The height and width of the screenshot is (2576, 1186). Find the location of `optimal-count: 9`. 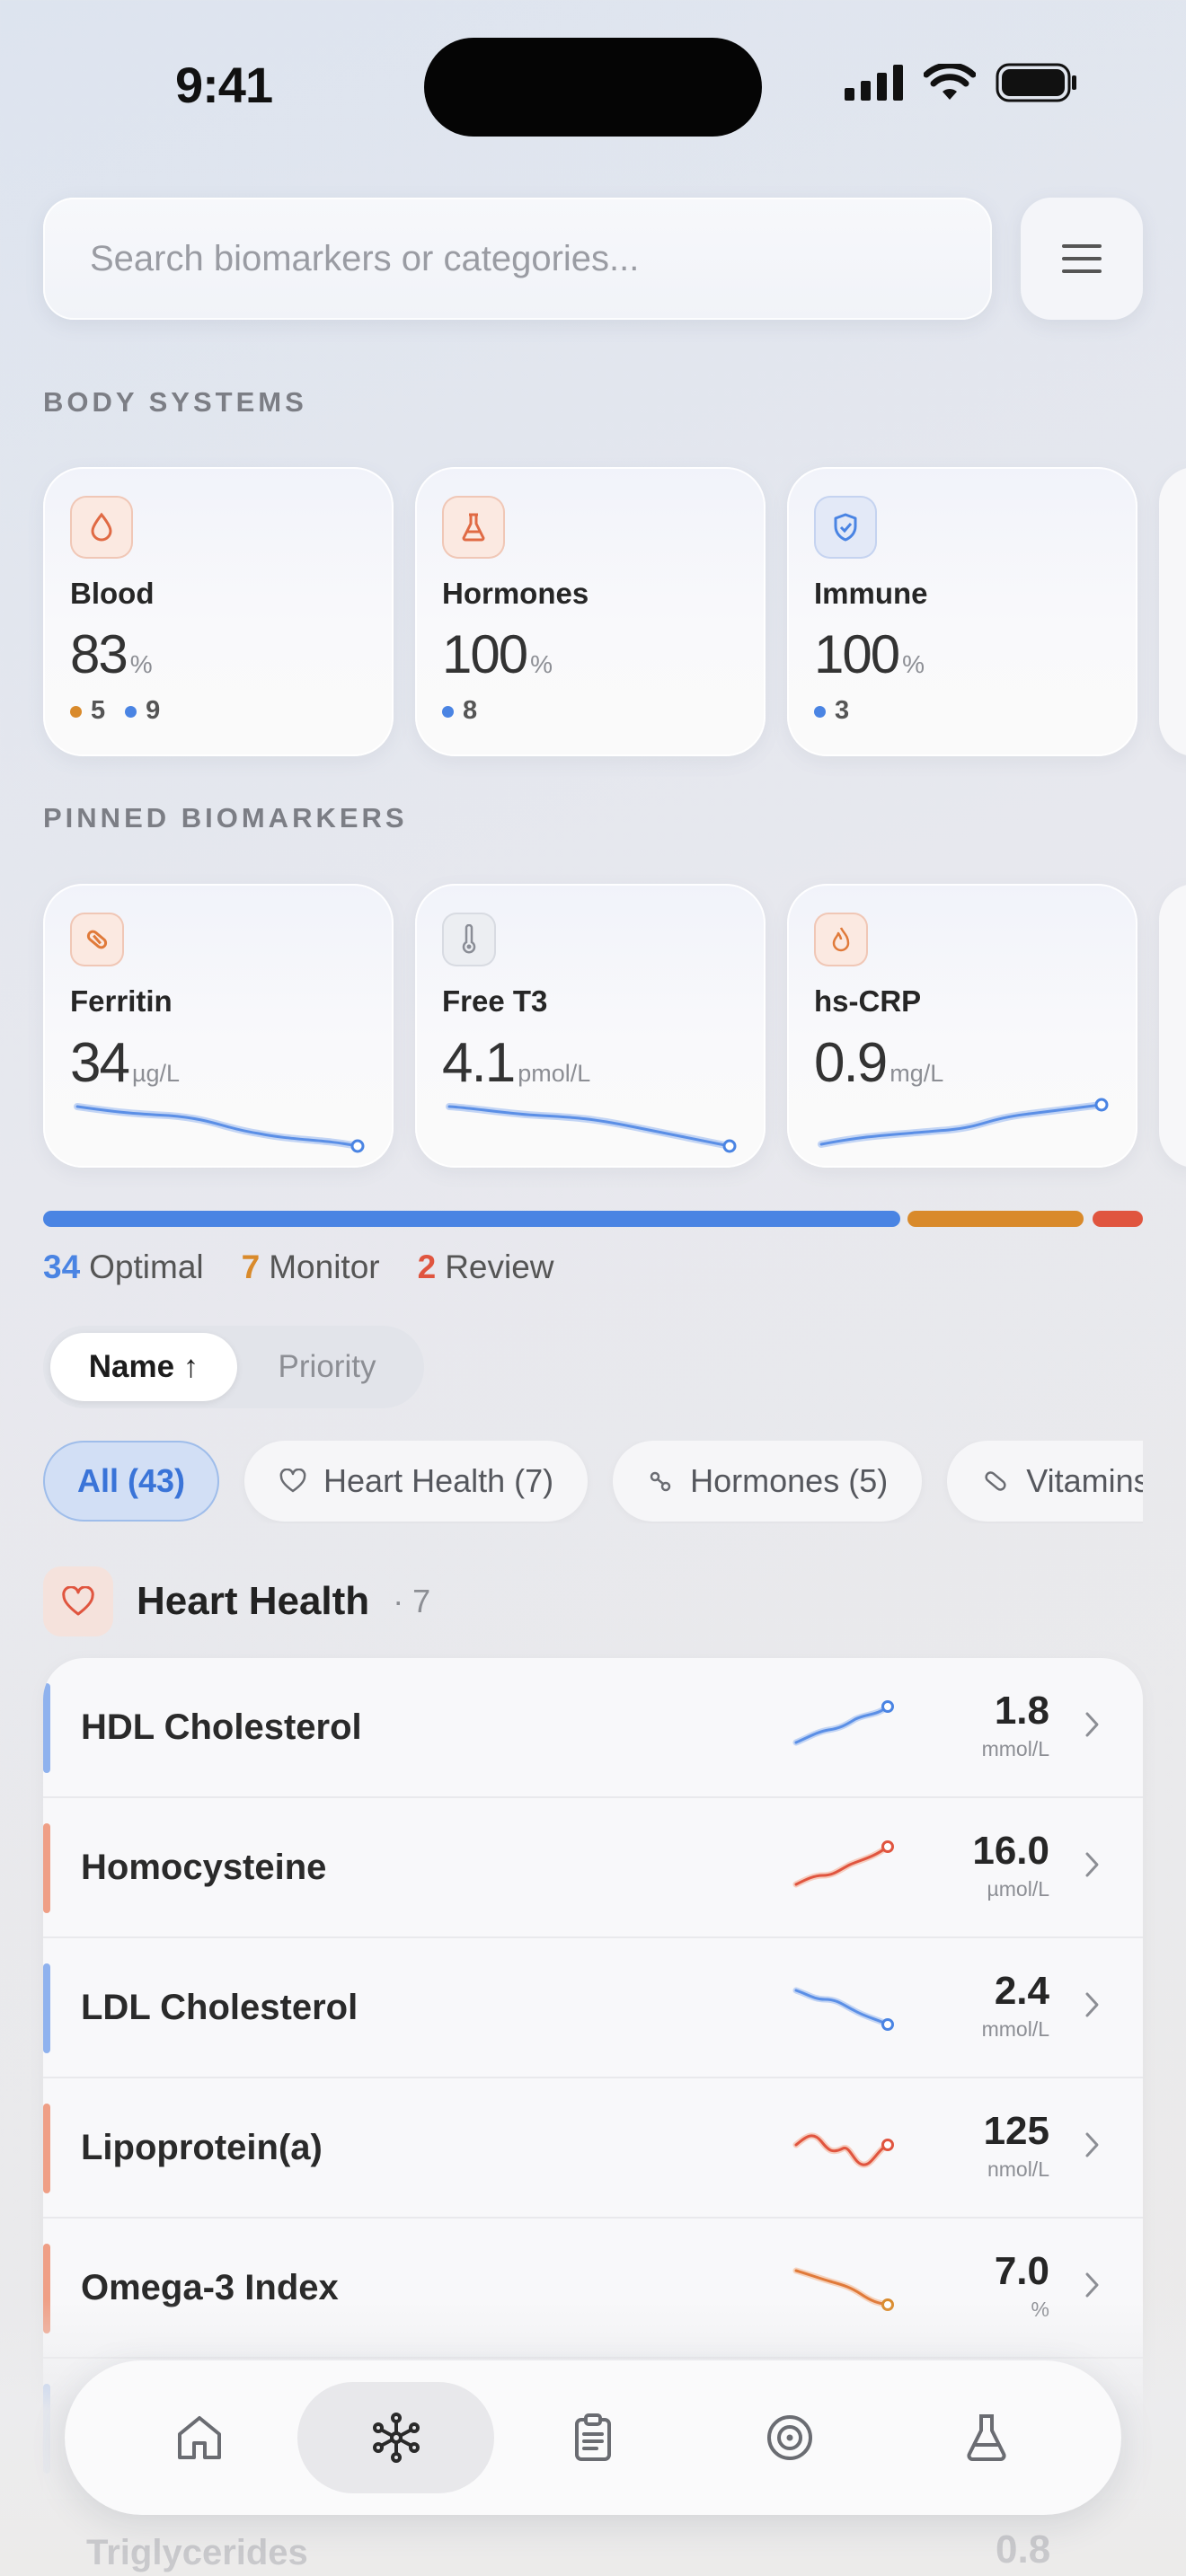

optimal-count: 9 is located at coordinates (142, 711).